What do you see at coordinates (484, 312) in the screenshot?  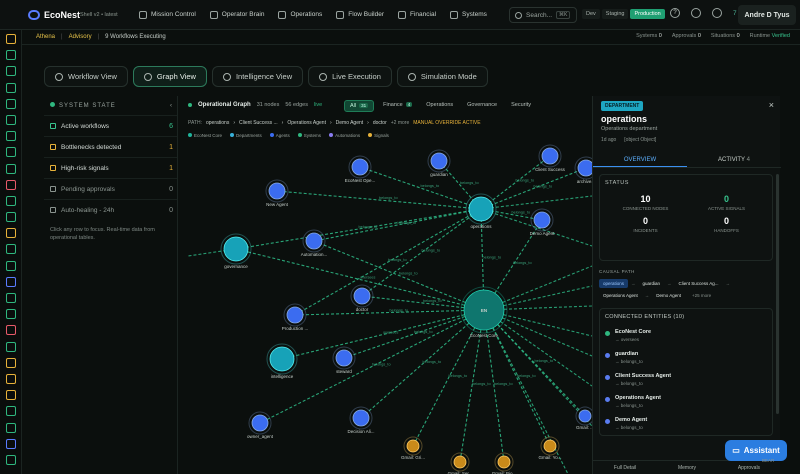 I see `graph-node-core: EN EcoNest Core` at bounding box center [484, 312].